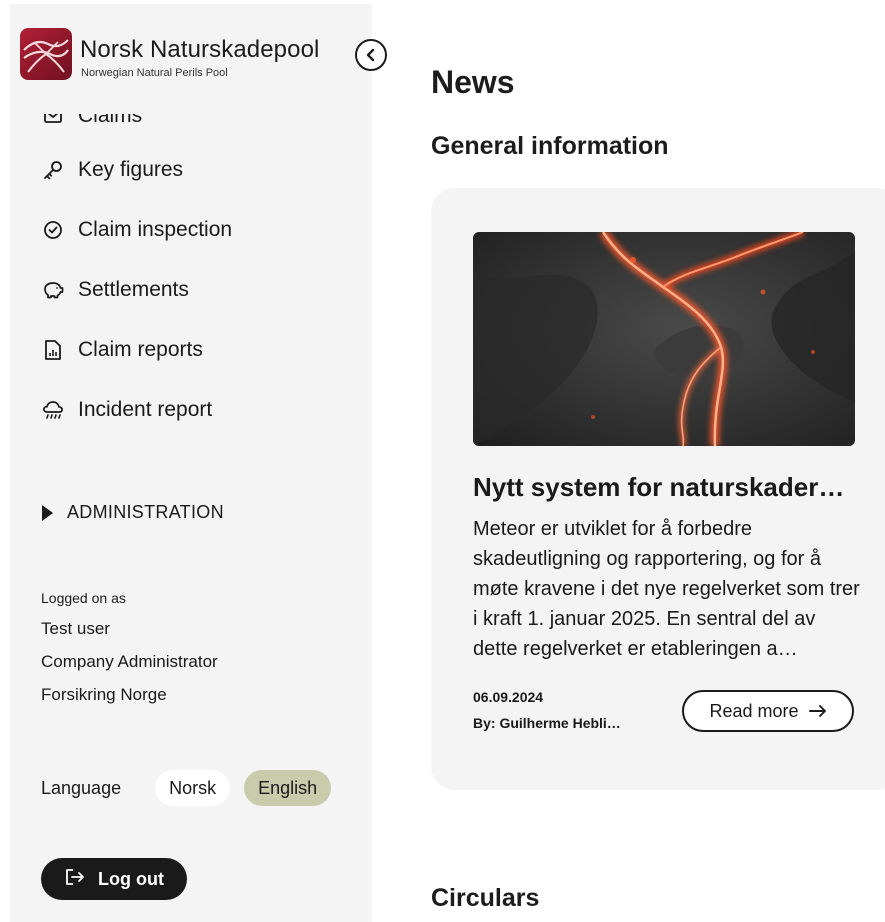 This screenshot has height=922, width=885. I want to click on key-icon, so click(53, 170).